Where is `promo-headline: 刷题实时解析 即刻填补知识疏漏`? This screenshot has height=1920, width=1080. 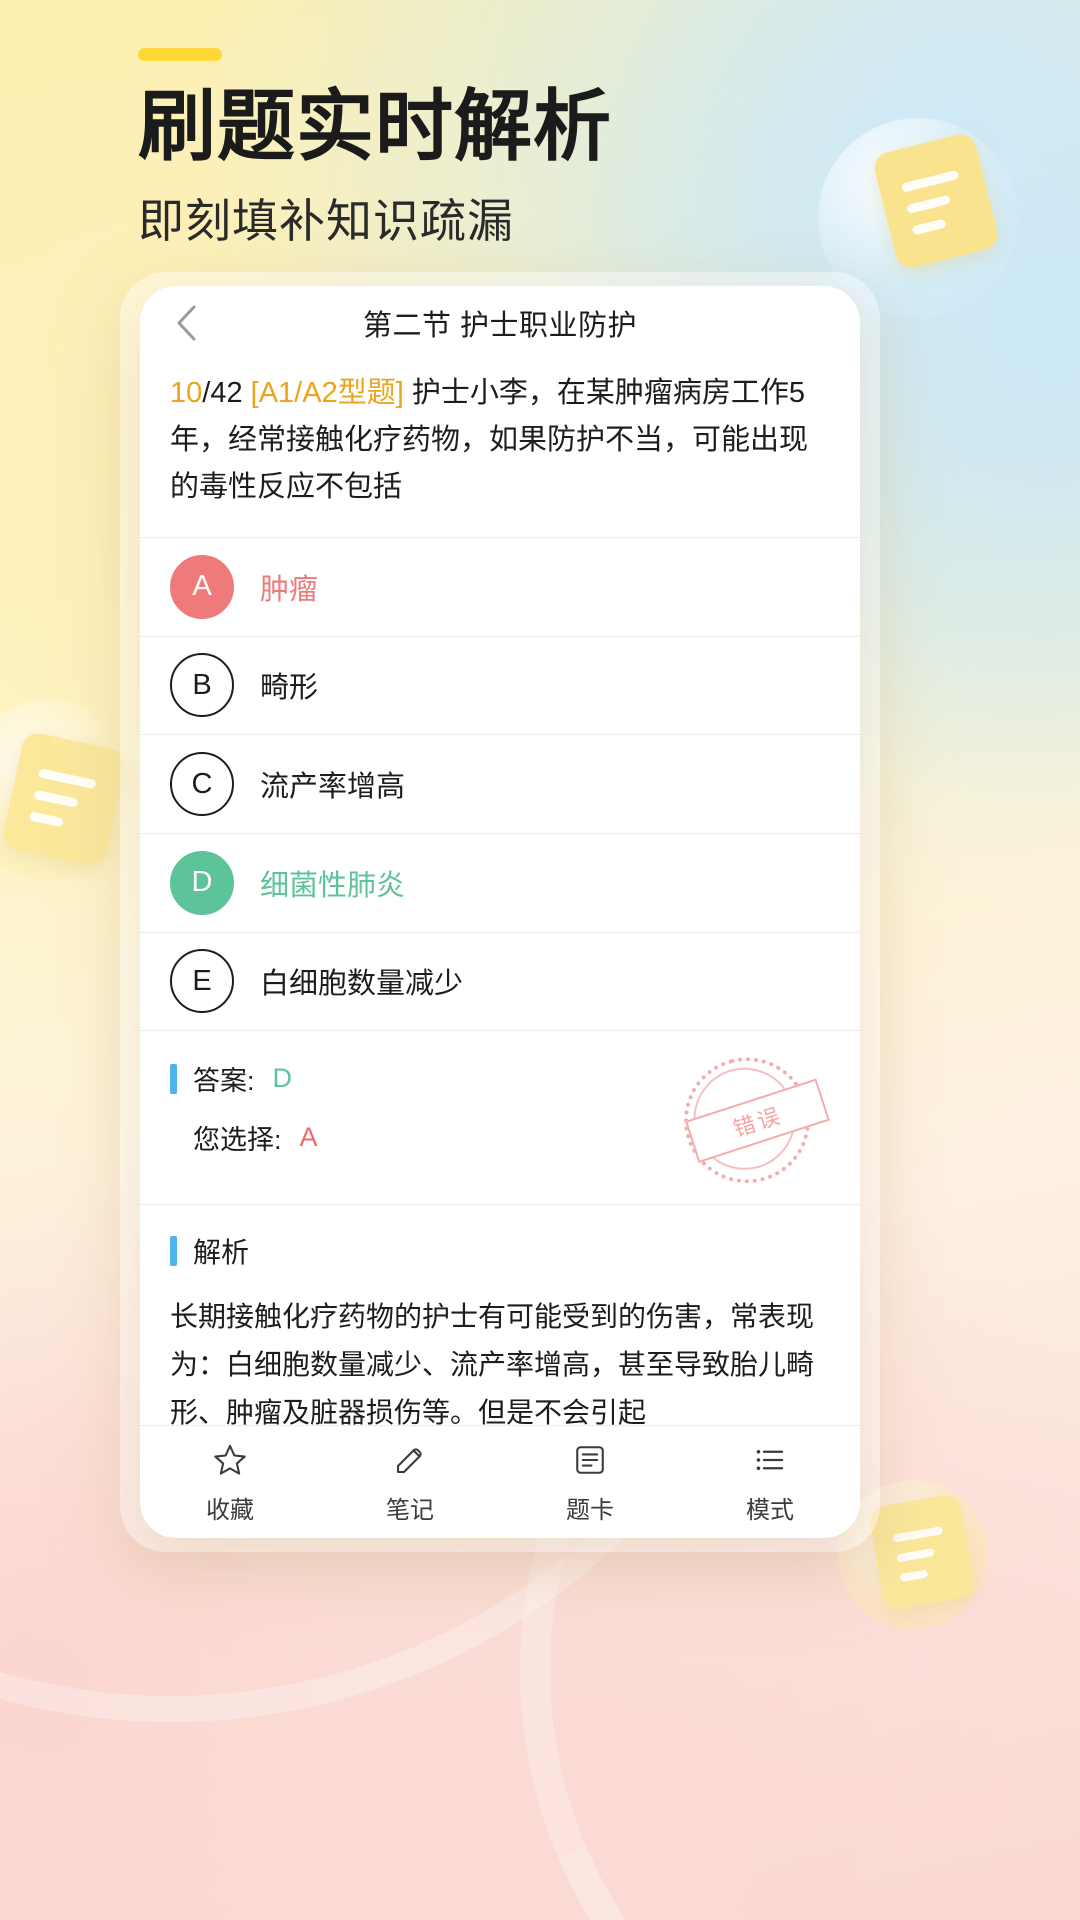 promo-headline: 刷题实时解析 即刻填补知识疏漏 is located at coordinates (538, 149).